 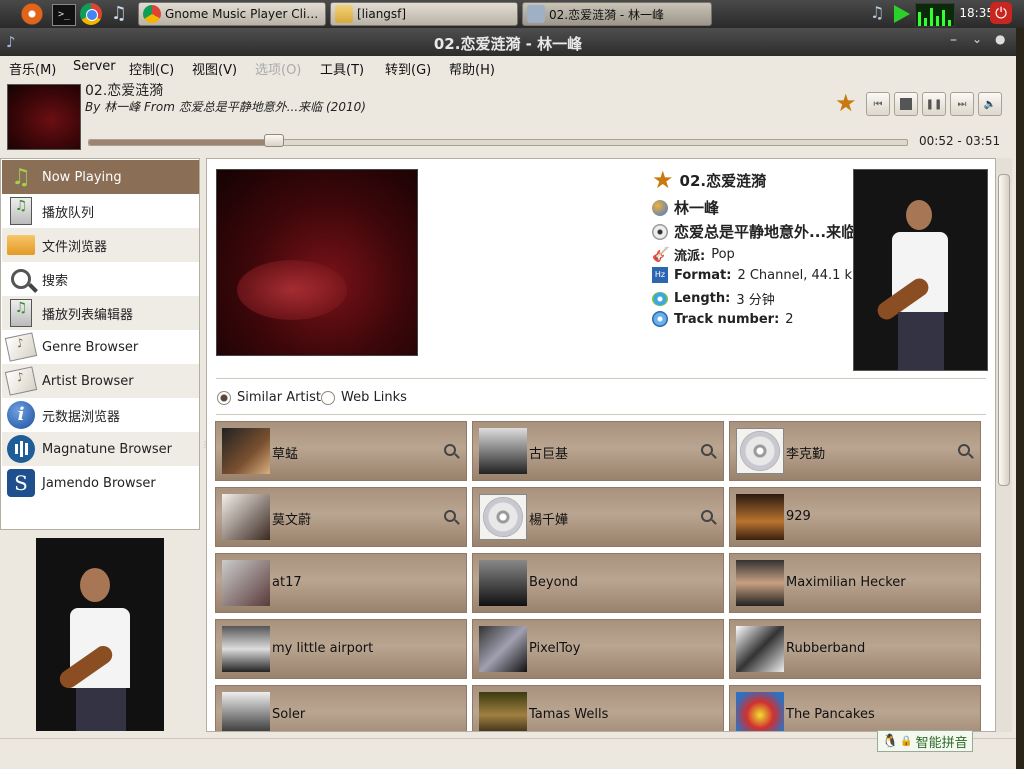 I want to click on taskbar-item-gmpc: Gnome Music Player Client, so click(x=232, y=14).